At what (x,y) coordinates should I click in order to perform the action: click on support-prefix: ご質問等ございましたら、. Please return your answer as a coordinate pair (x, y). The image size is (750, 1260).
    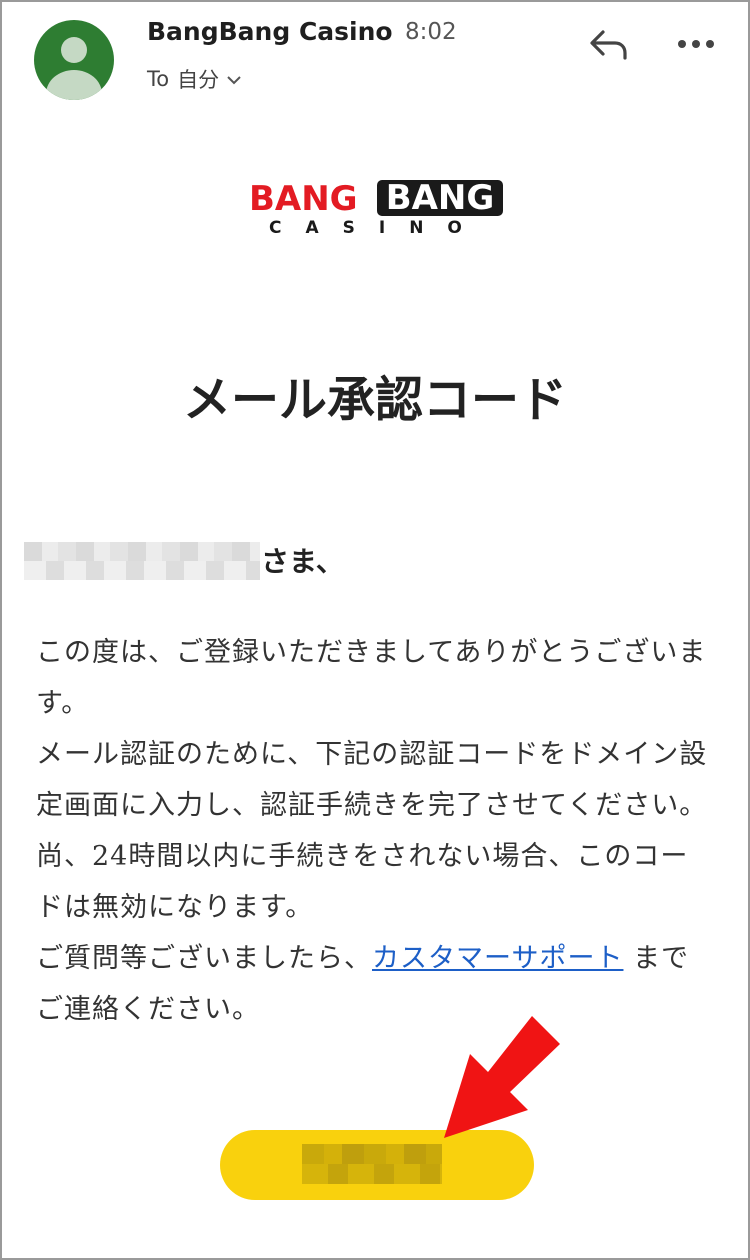
    Looking at the image, I should click on (204, 958).